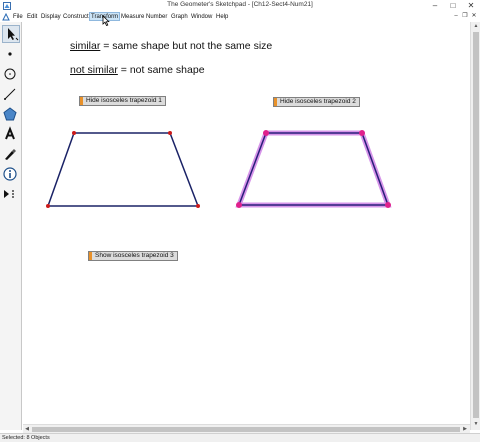 This screenshot has height=442, width=480. I want to click on horizontal-scroll-thumb, so click(246, 429).